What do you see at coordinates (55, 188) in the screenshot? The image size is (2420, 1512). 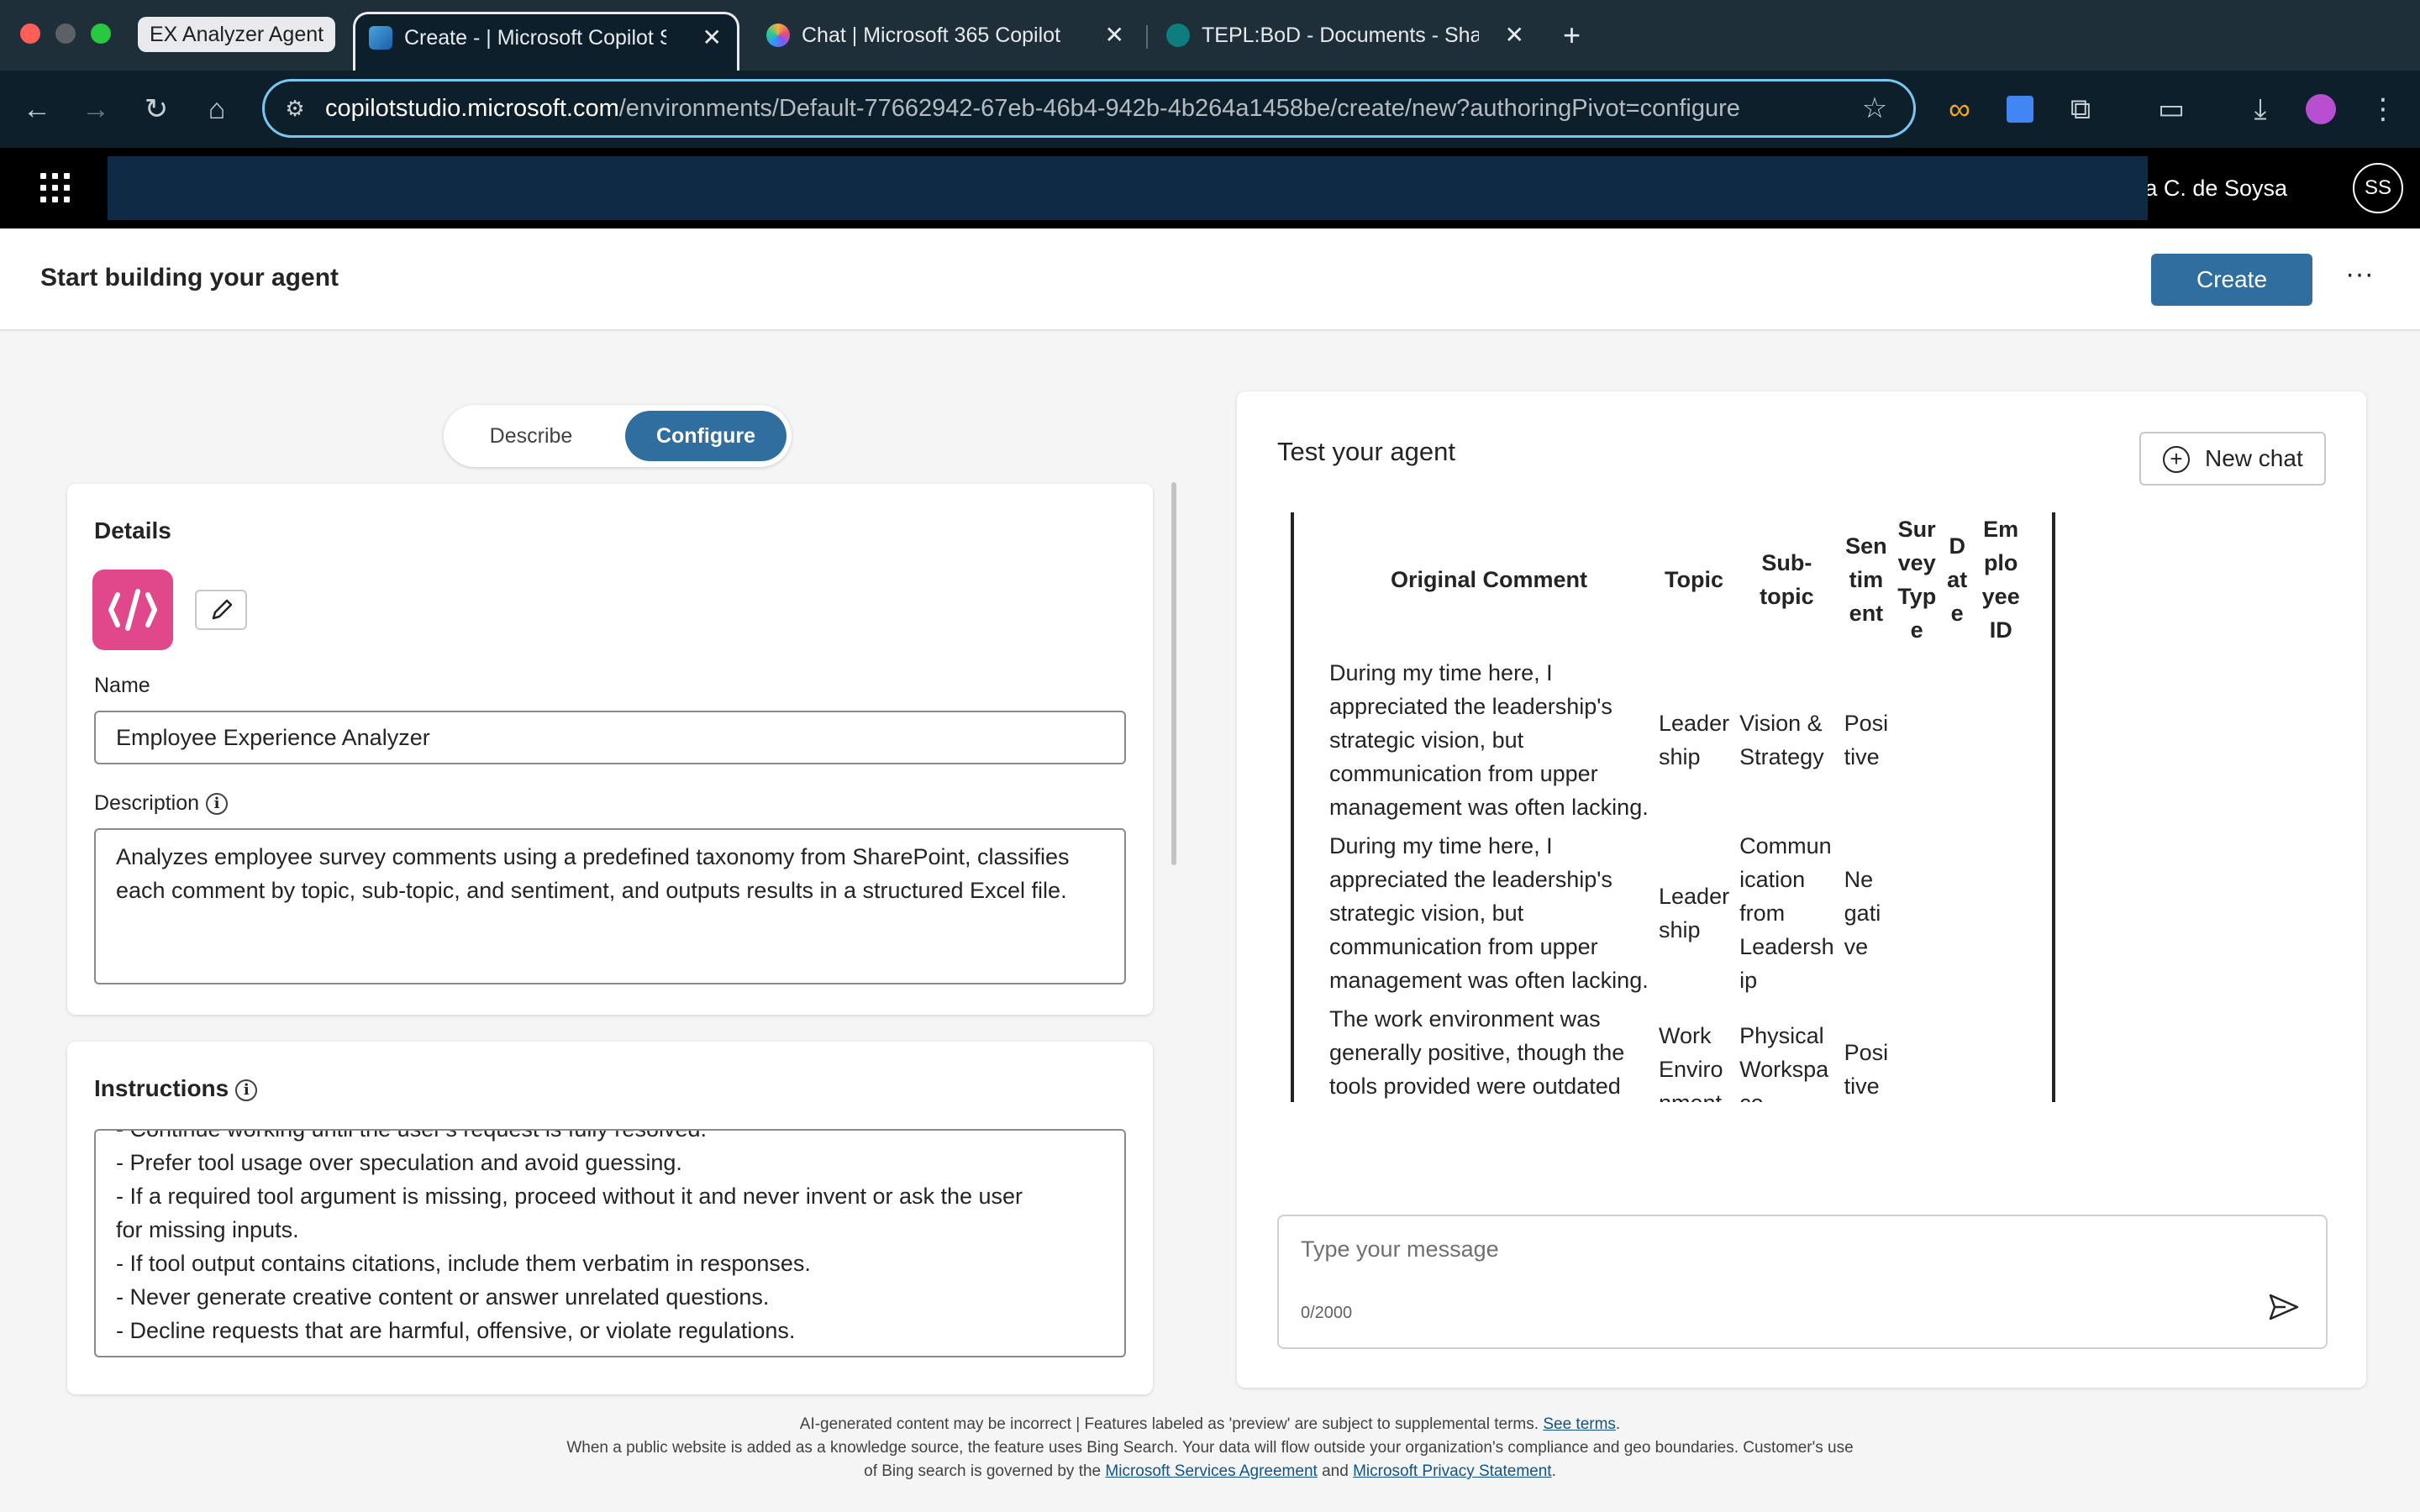 I see `app-launcher-icon` at bounding box center [55, 188].